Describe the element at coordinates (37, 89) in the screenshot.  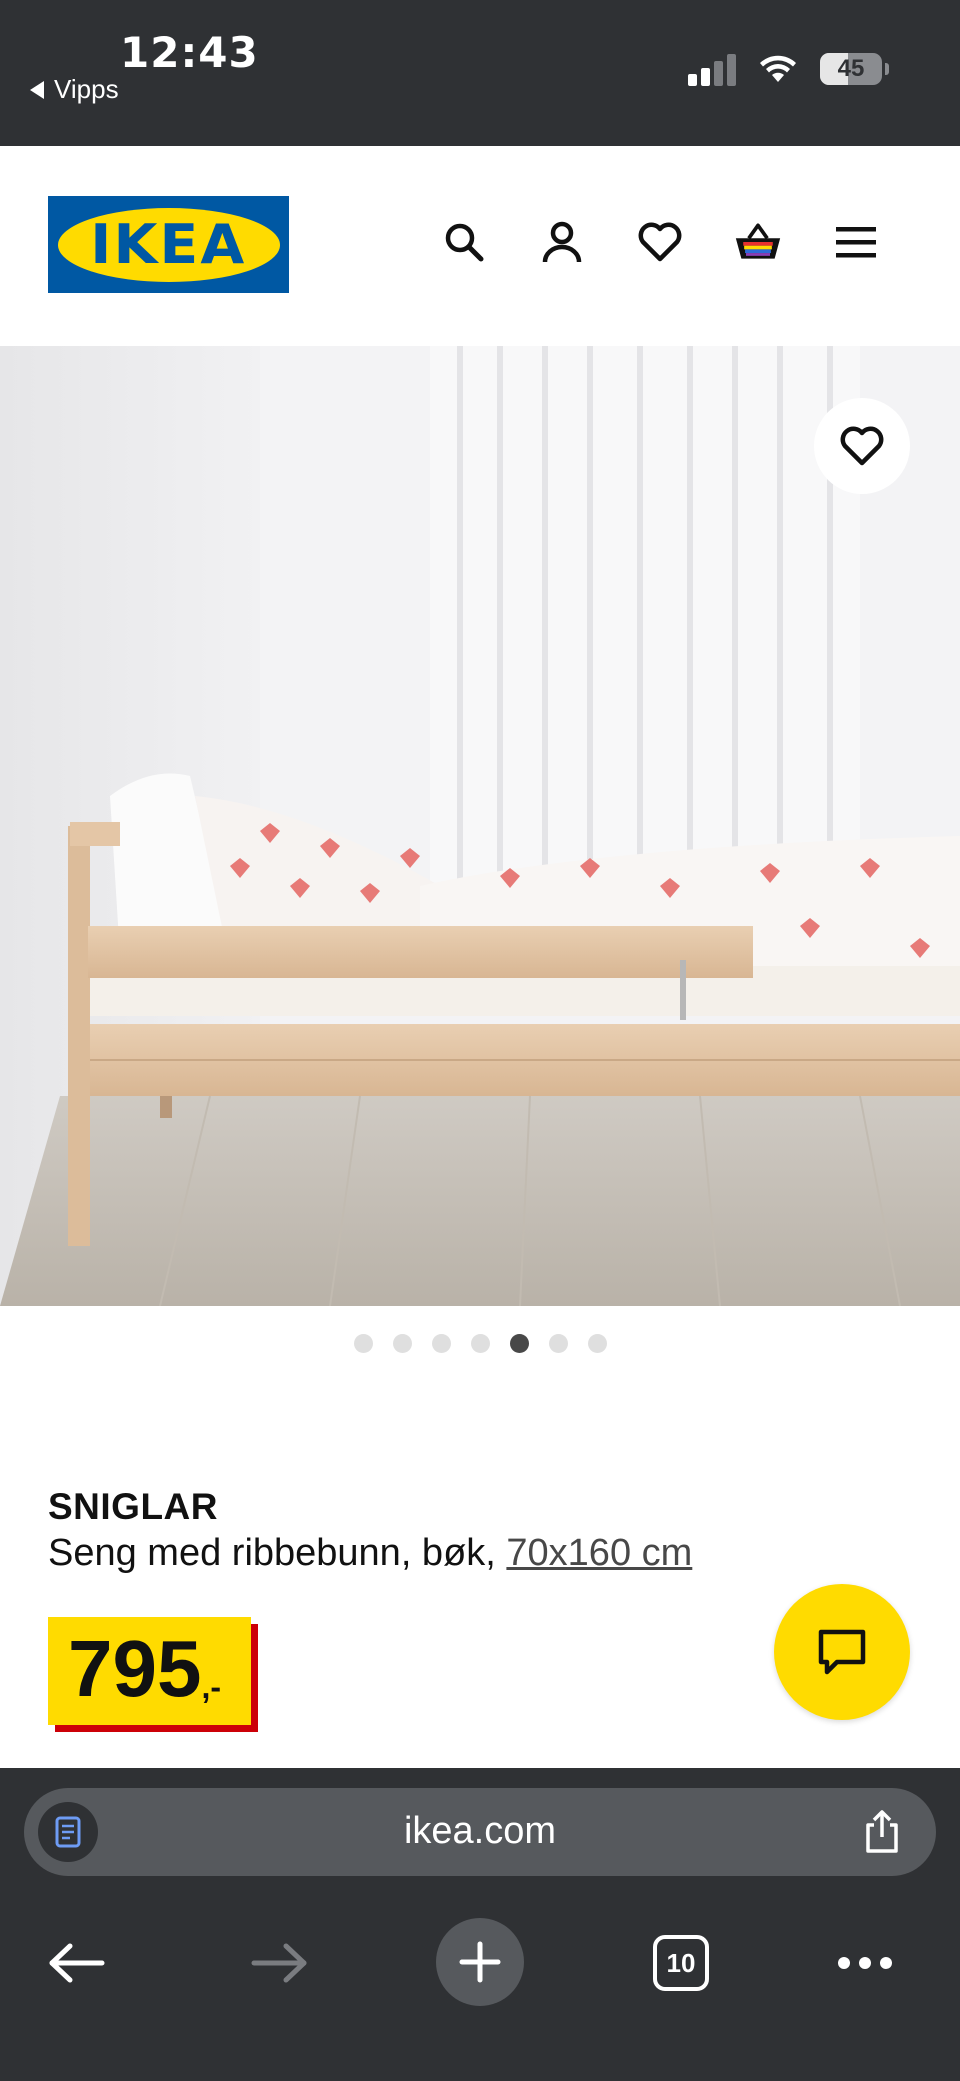
I see `back-triangle-icon` at that location.